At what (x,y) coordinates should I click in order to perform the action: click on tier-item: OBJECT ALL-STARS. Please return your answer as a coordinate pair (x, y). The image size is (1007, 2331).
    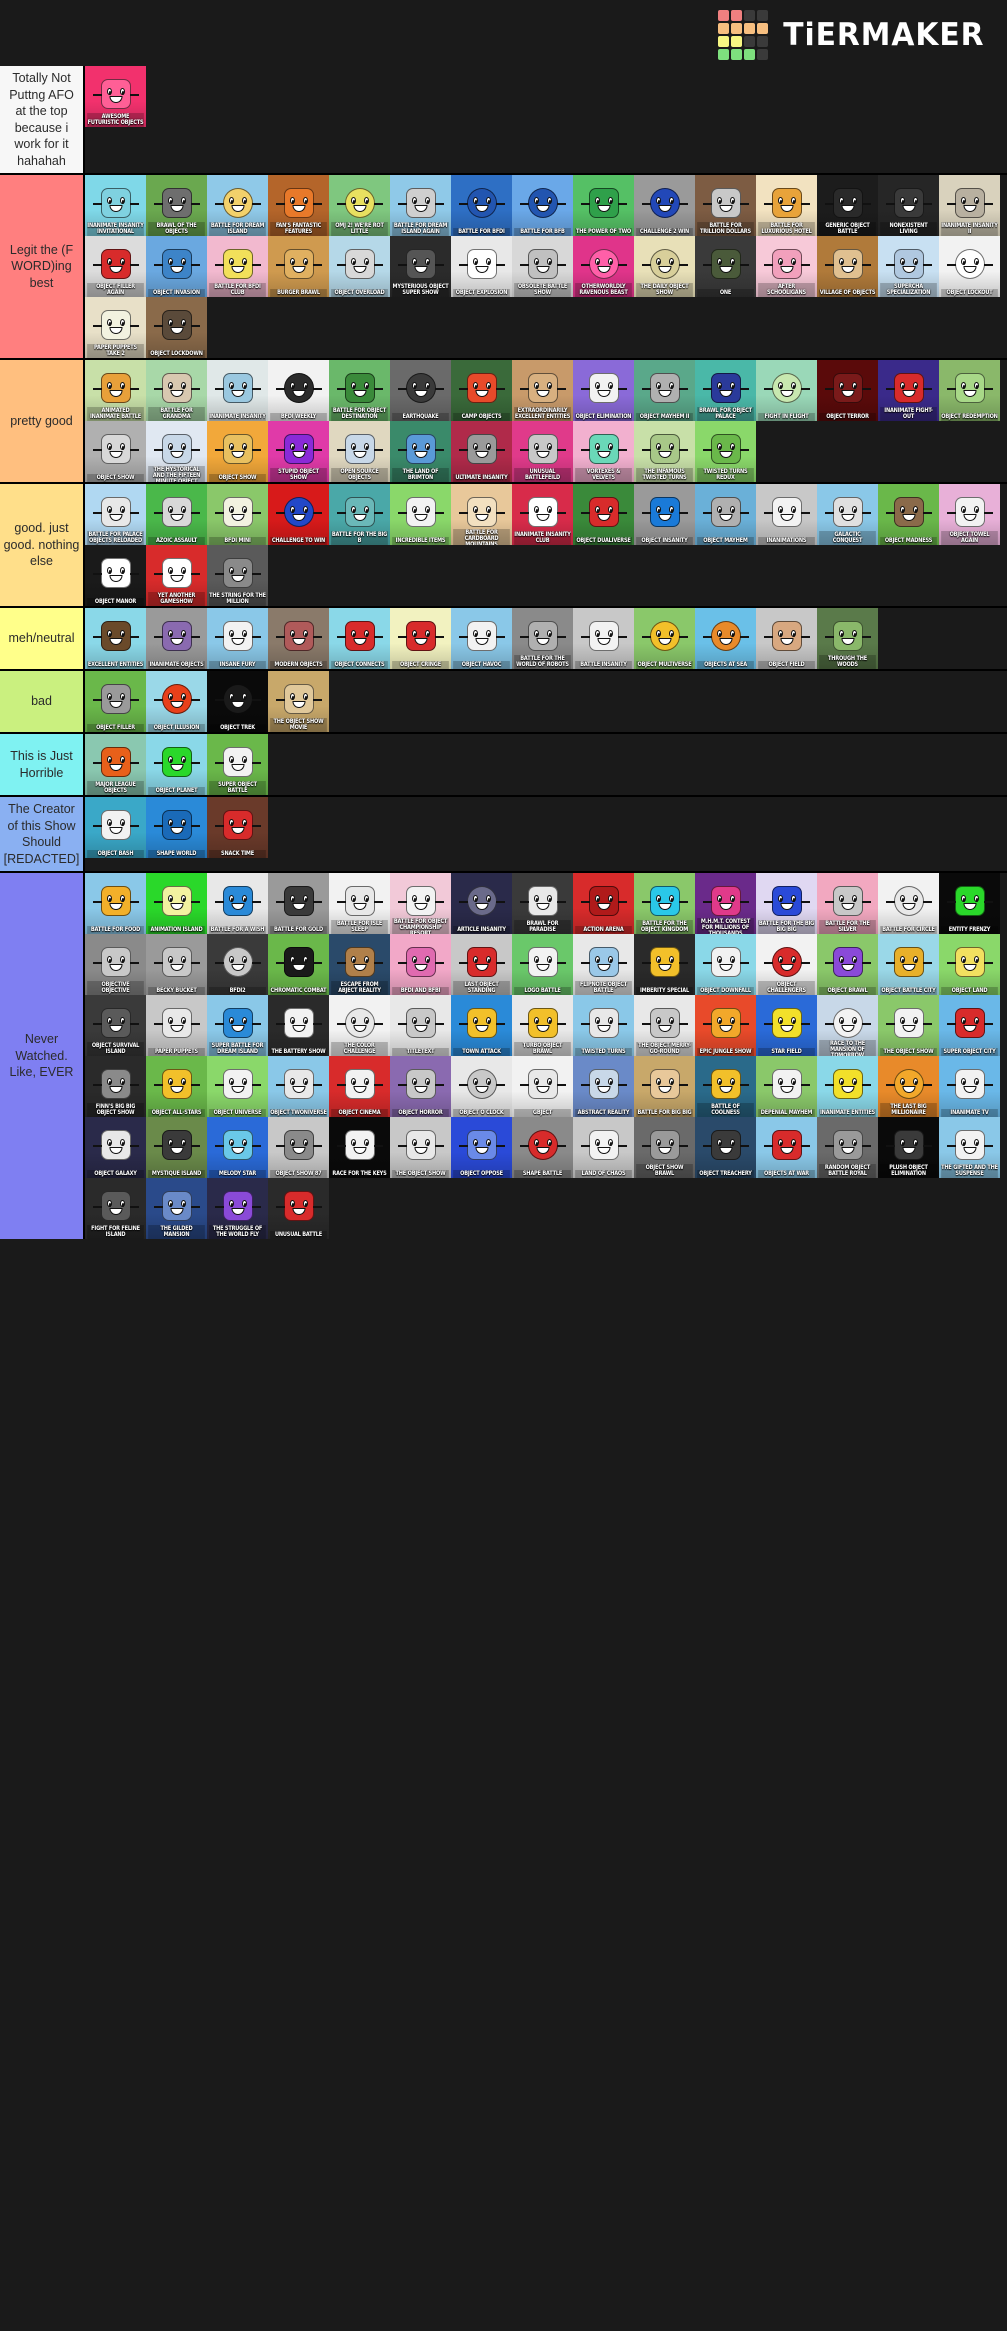
    Looking at the image, I should click on (176, 1086).